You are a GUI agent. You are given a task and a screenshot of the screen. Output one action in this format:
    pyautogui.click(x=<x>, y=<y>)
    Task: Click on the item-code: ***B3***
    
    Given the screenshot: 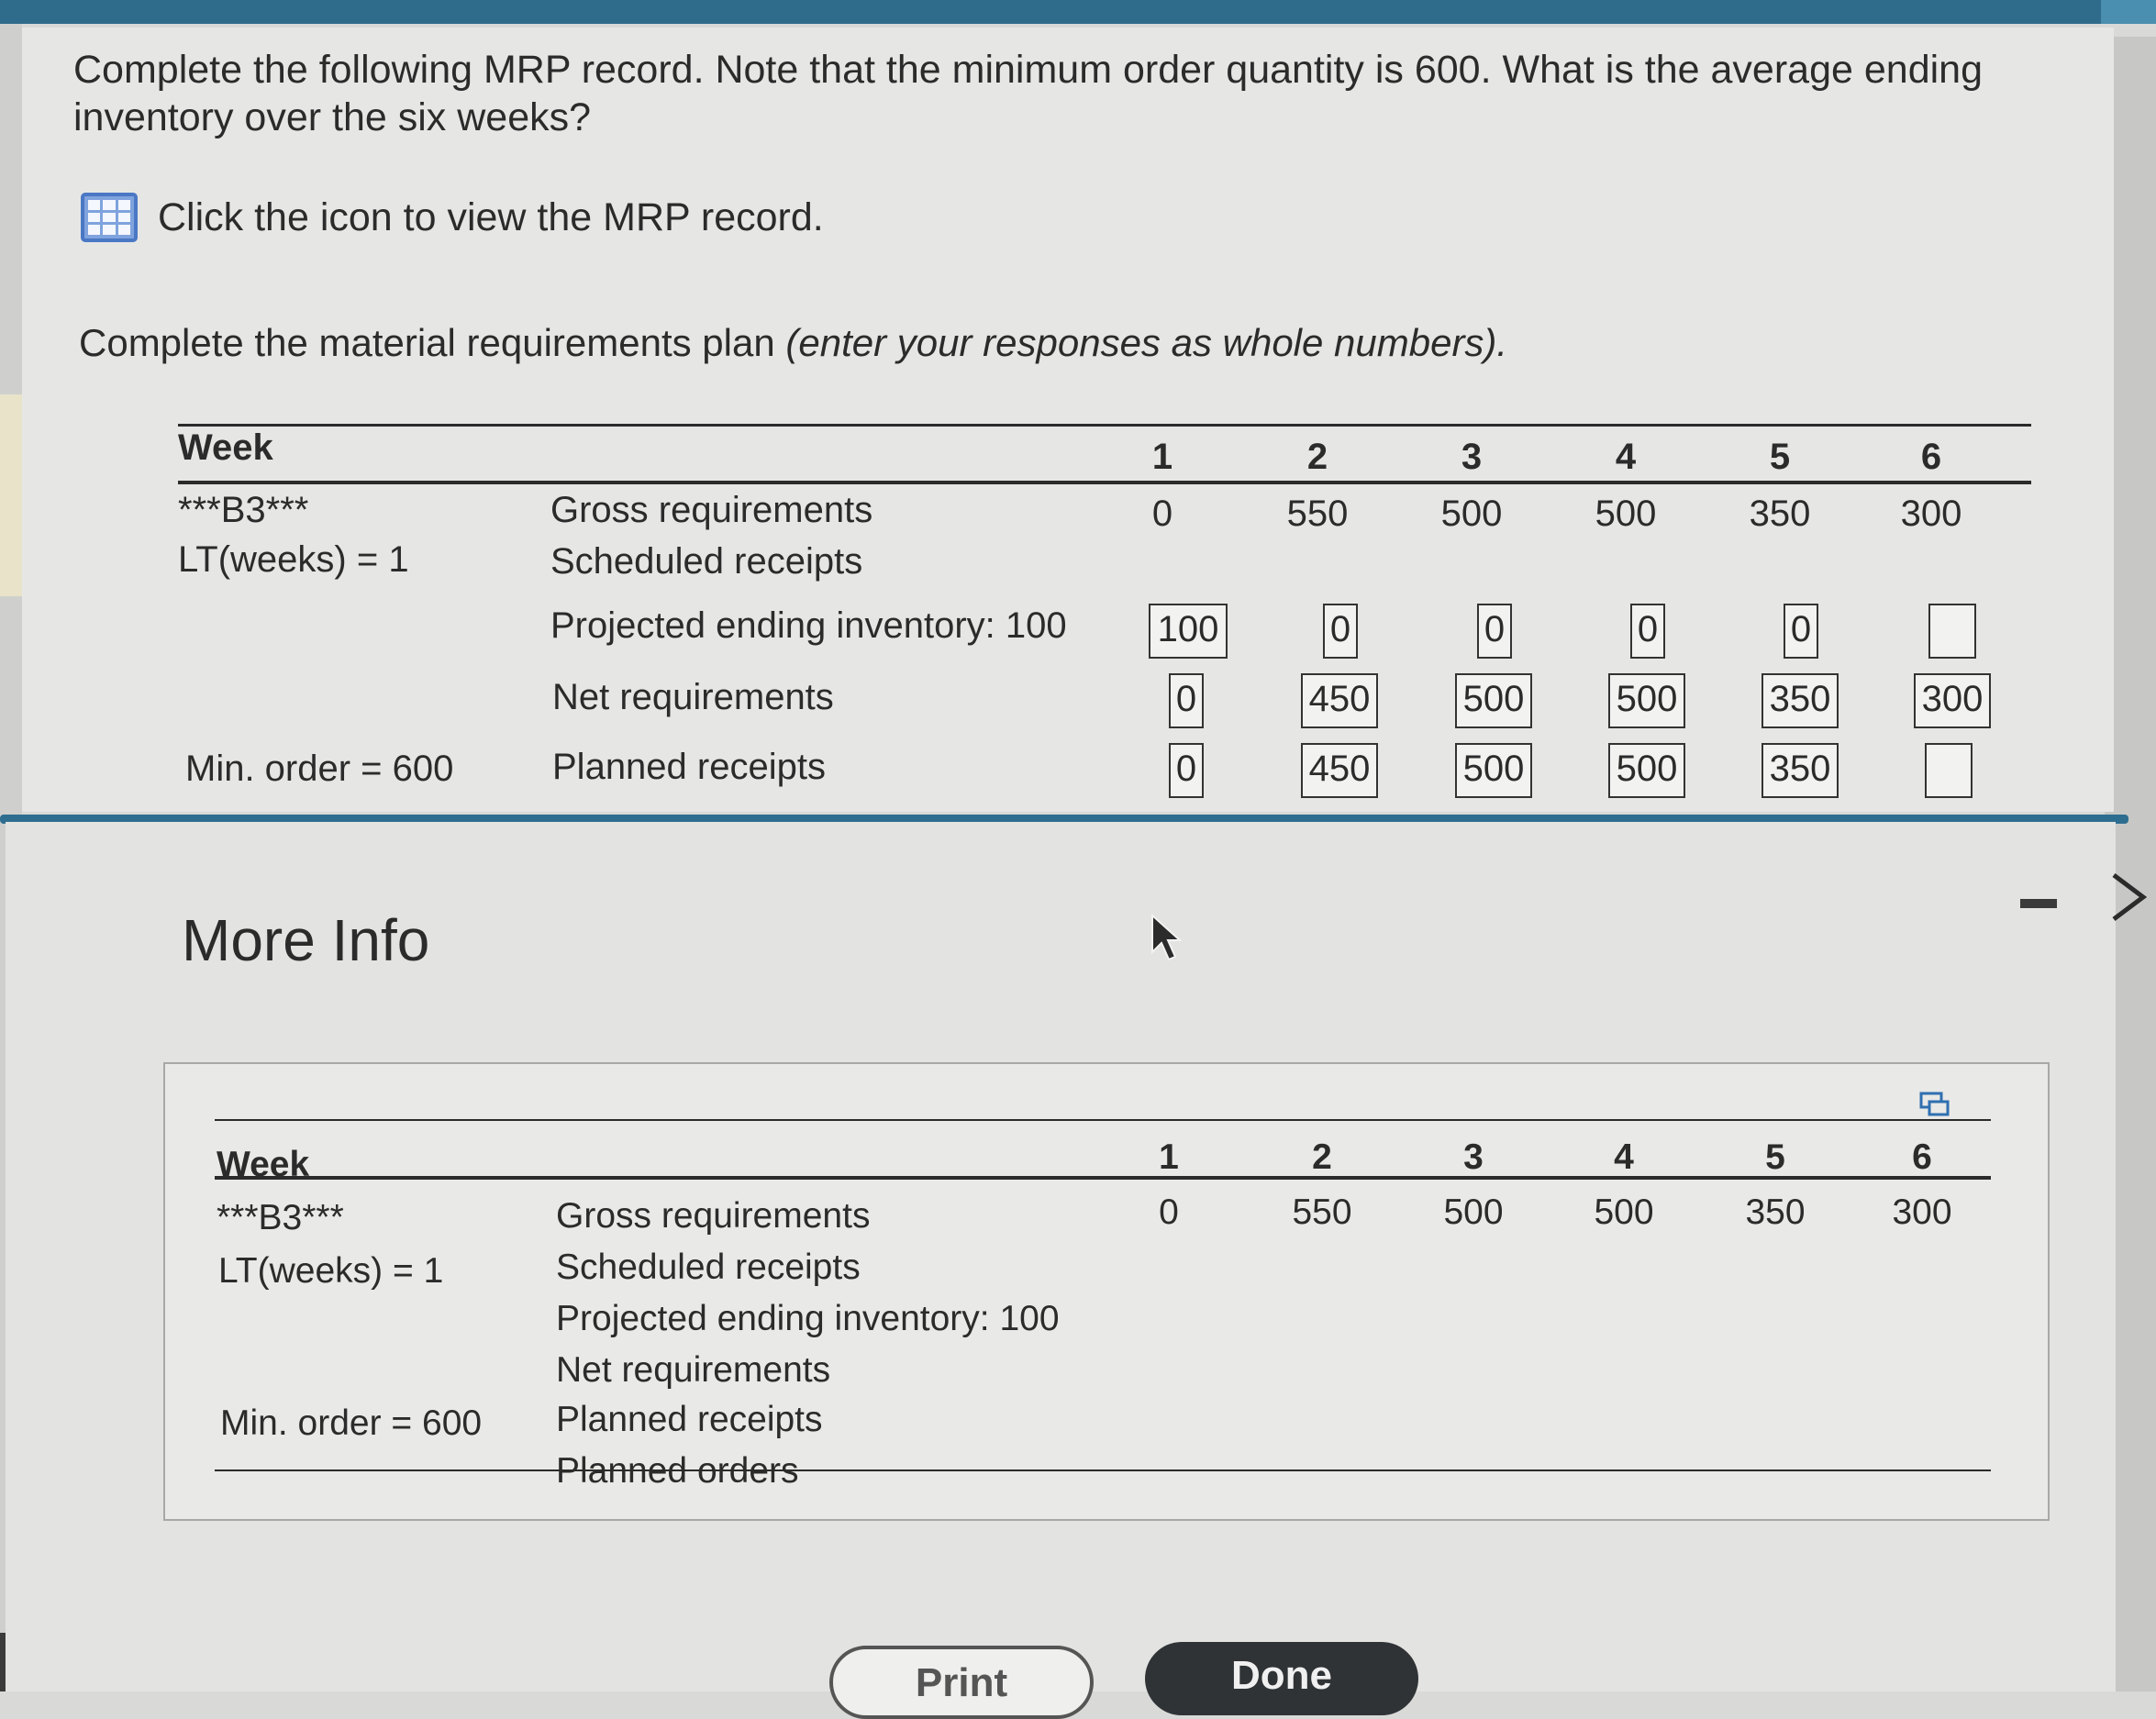 What is the action you would take?
    pyautogui.click(x=243, y=510)
    